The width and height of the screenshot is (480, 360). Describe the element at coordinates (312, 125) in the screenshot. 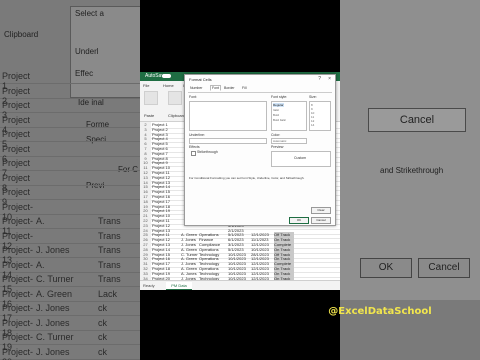

I see `size-option: 14` at that location.